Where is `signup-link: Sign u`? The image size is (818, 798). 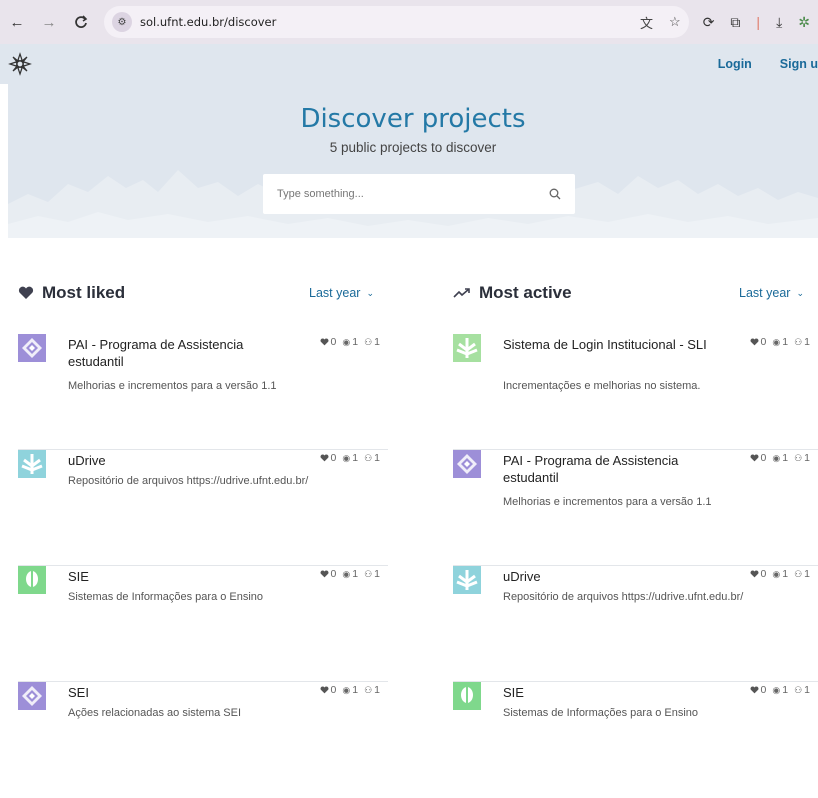 signup-link: Sign u is located at coordinates (799, 64).